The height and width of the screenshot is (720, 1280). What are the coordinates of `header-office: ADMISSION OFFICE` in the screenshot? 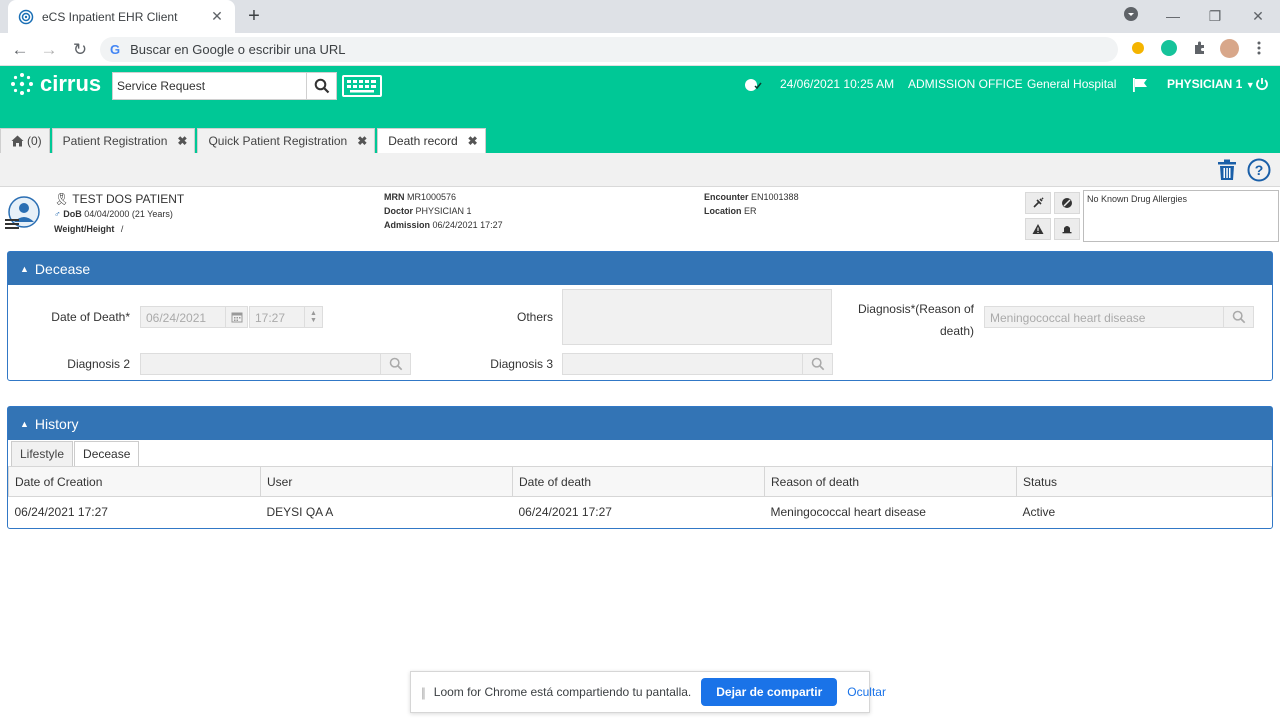 It's located at (965, 84).